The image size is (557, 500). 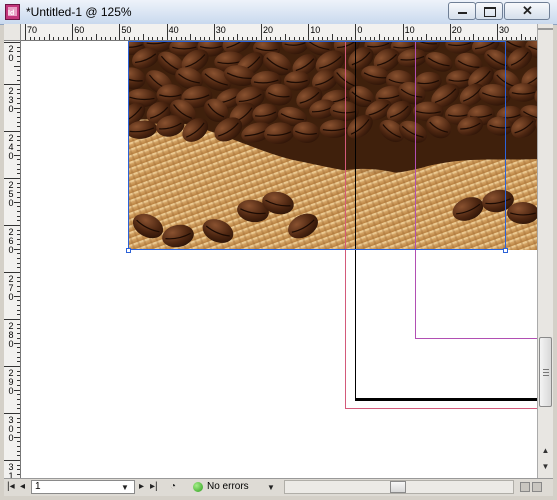 I want to click on minimize-button, so click(x=462, y=11).